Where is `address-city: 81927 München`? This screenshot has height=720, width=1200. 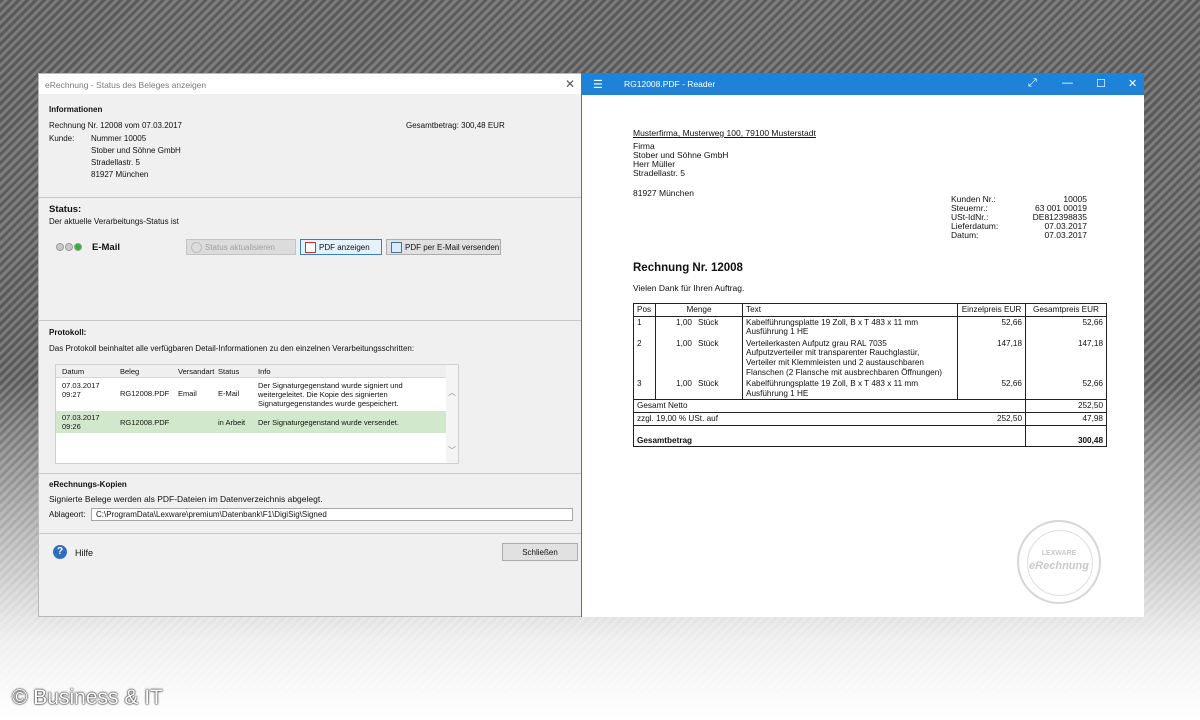 address-city: 81927 München is located at coordinates (663, 193).